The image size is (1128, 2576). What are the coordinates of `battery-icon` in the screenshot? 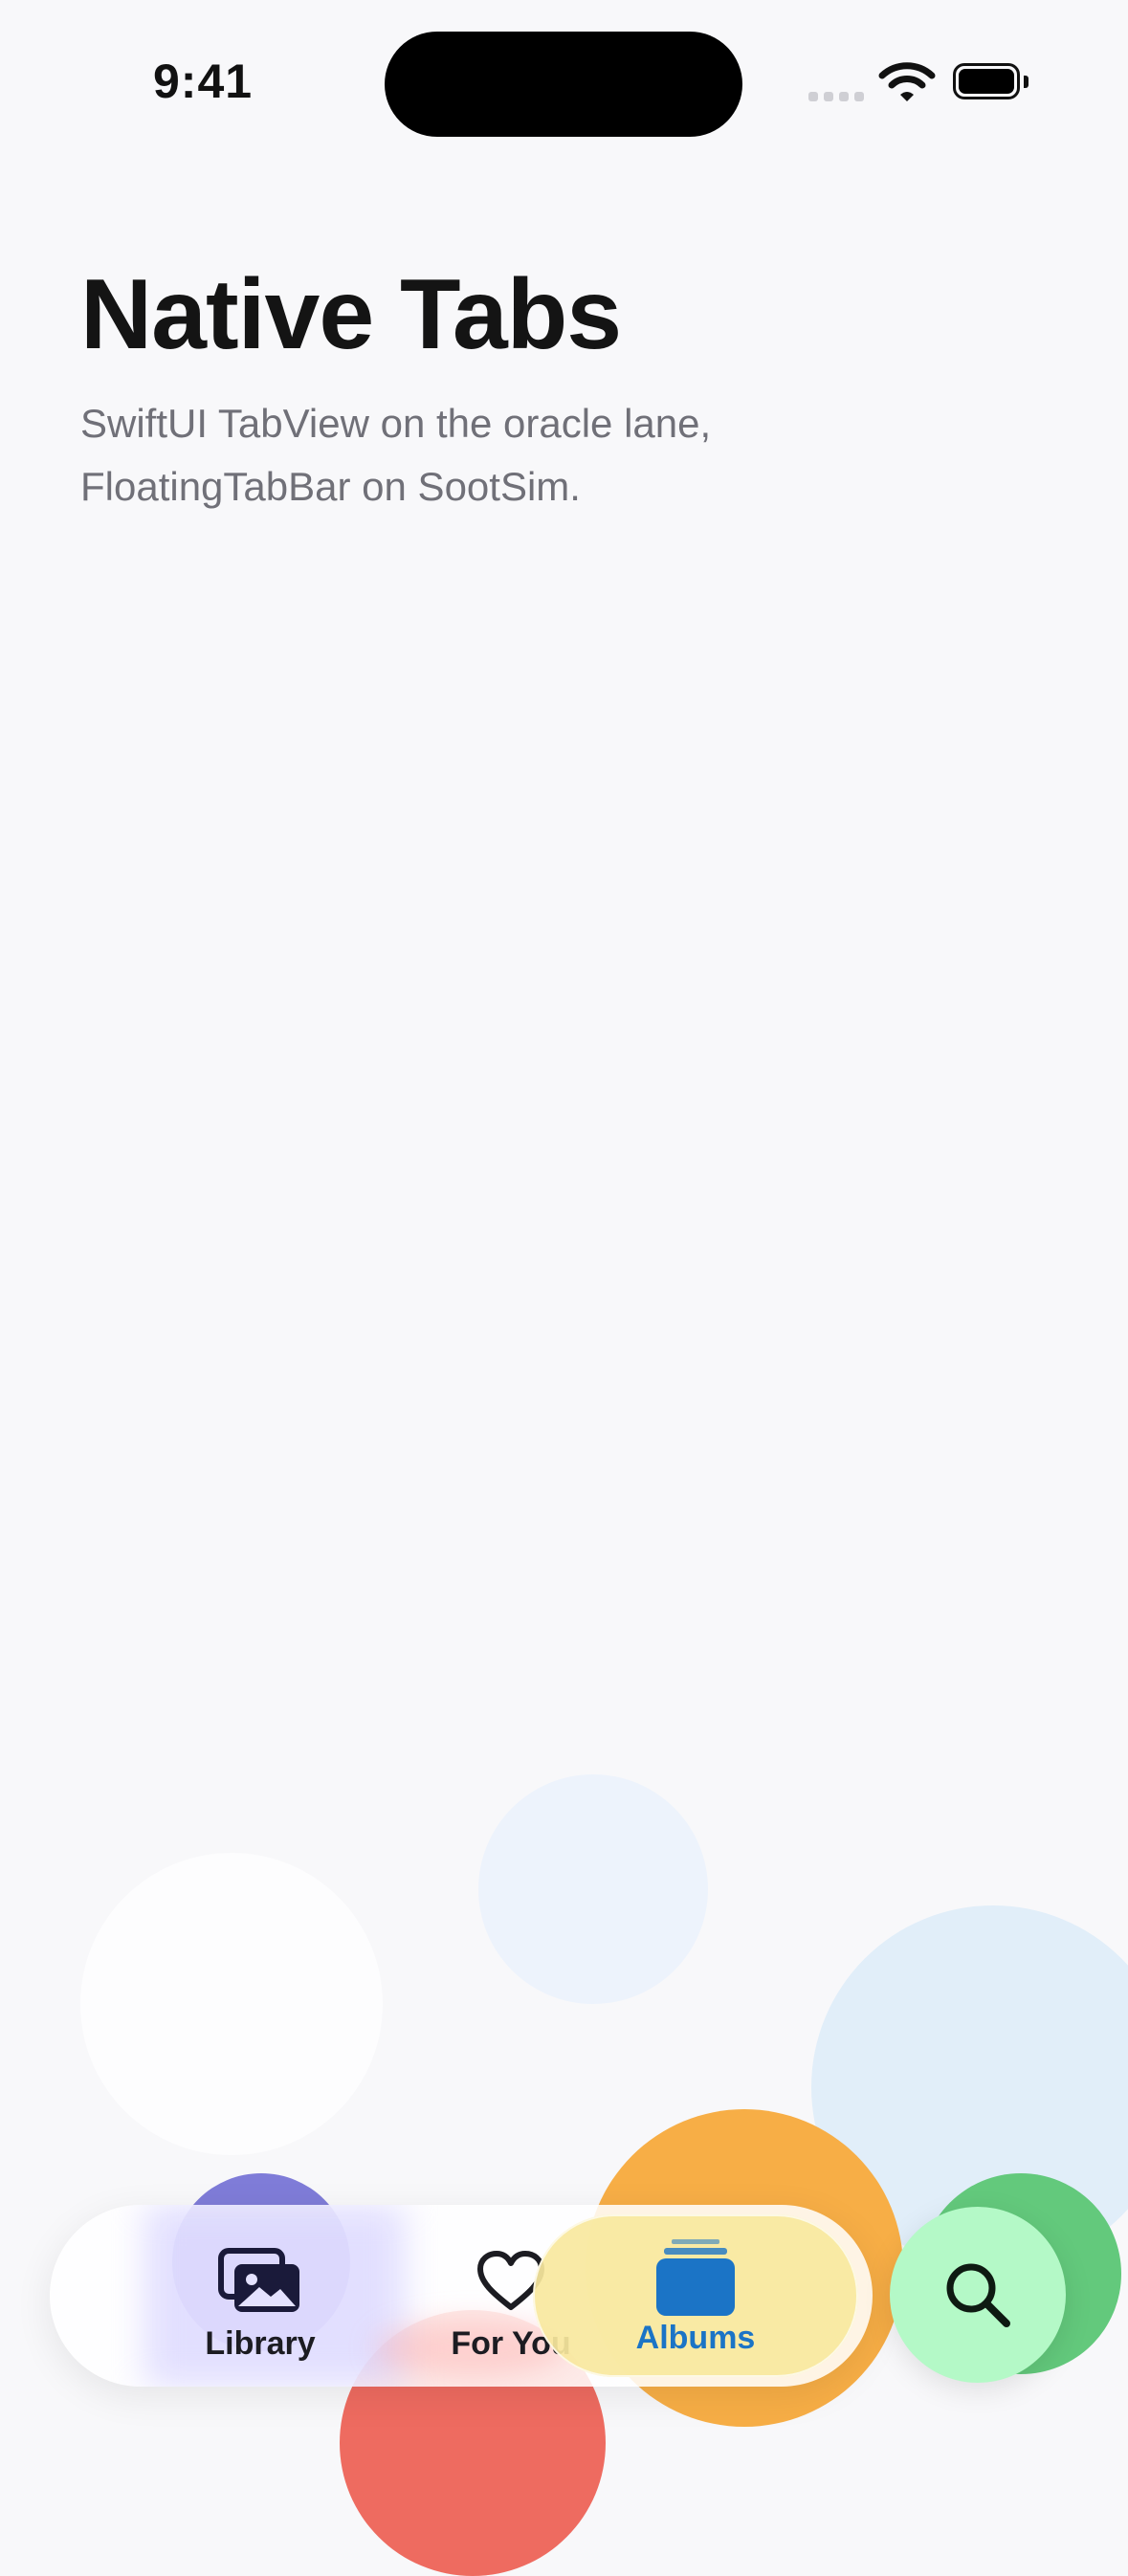 It's located at (991, 83).